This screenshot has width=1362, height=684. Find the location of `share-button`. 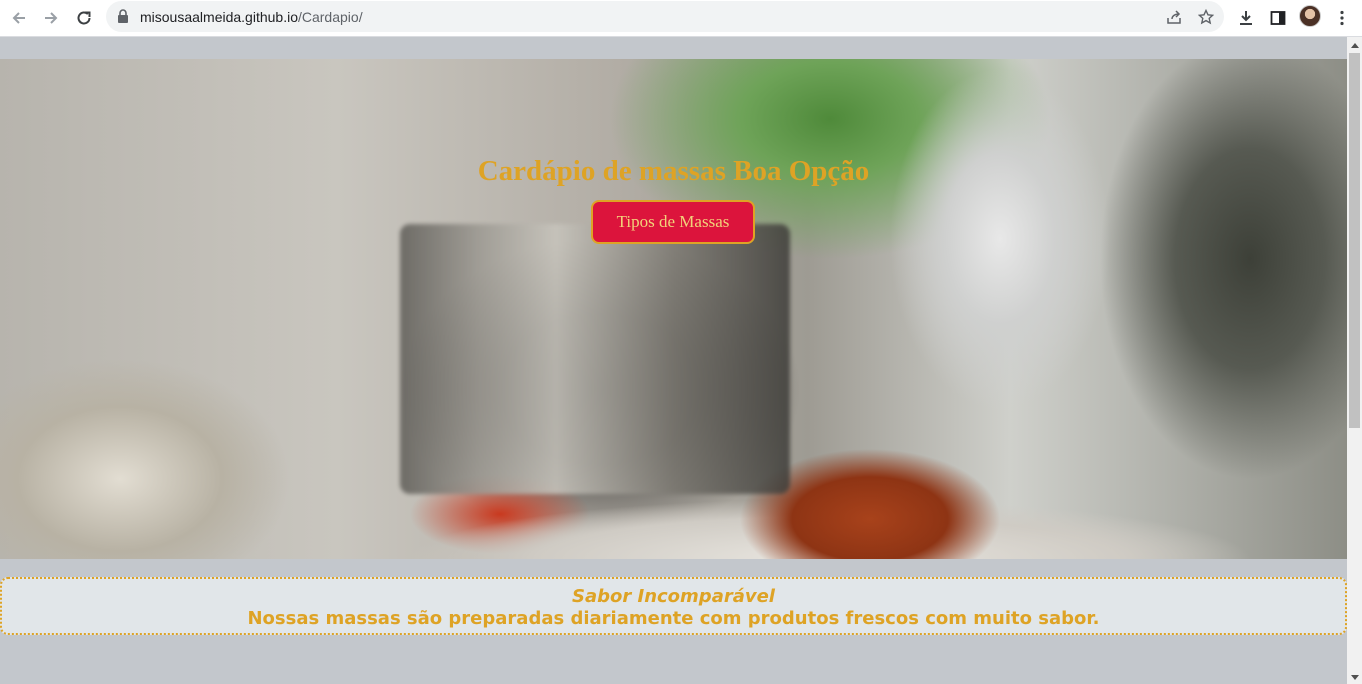

share-button is located at coordinates (1174, 17).